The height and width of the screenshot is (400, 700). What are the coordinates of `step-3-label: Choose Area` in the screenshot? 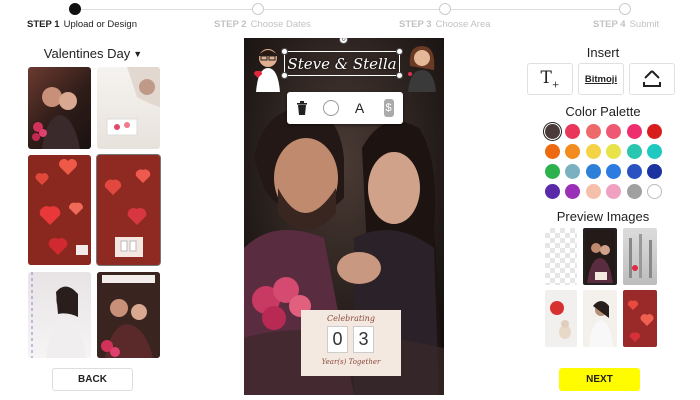 It's located at (463, 24).